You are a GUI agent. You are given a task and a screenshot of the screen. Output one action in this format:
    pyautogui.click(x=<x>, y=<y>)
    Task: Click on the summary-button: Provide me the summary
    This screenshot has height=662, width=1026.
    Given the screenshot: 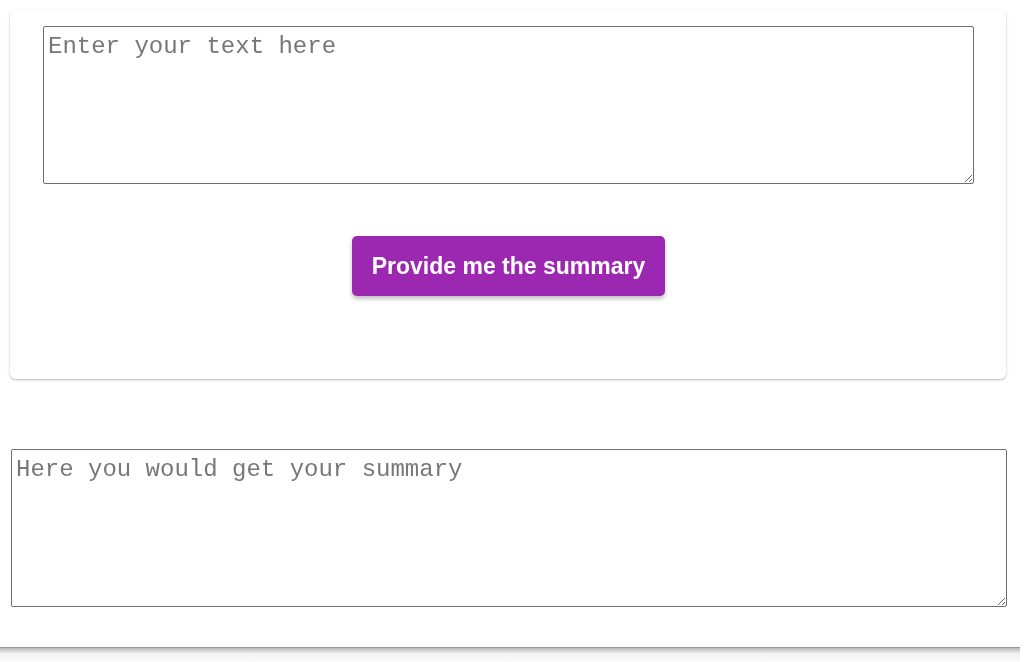 What is the action you would take?
    pyautogui.click(x=508, y=266)
    